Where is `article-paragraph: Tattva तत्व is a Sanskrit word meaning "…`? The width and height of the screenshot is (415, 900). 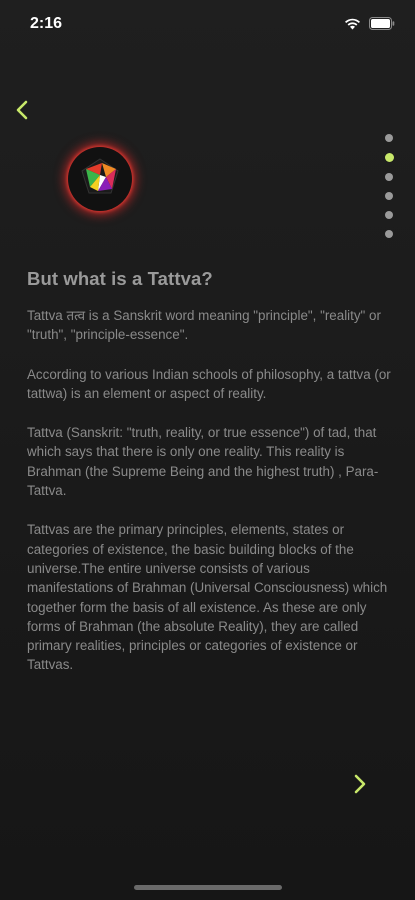 article-paragraph: Tattva तत्व is a Sanskrit word meaning "… is located at coordinates (204, 325).